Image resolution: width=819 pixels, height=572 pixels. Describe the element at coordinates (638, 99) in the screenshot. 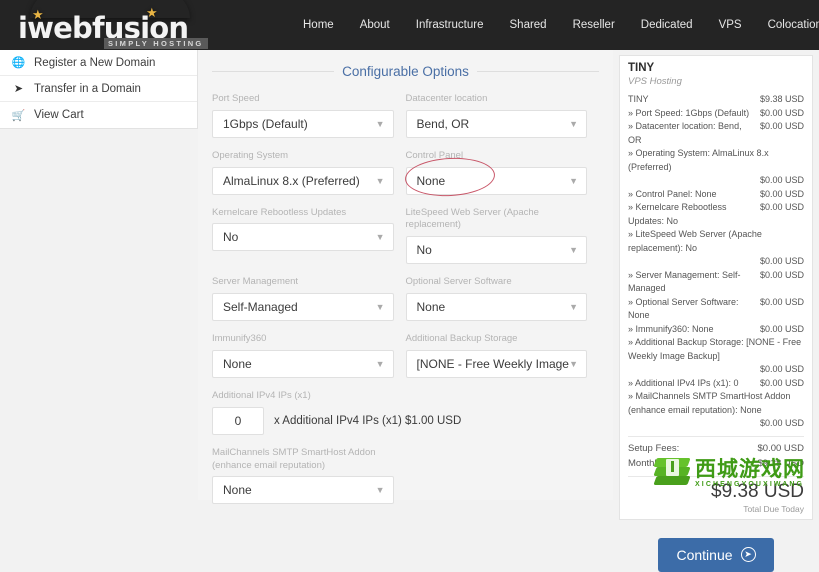

I see `summary-line-label: TINY` at that location.